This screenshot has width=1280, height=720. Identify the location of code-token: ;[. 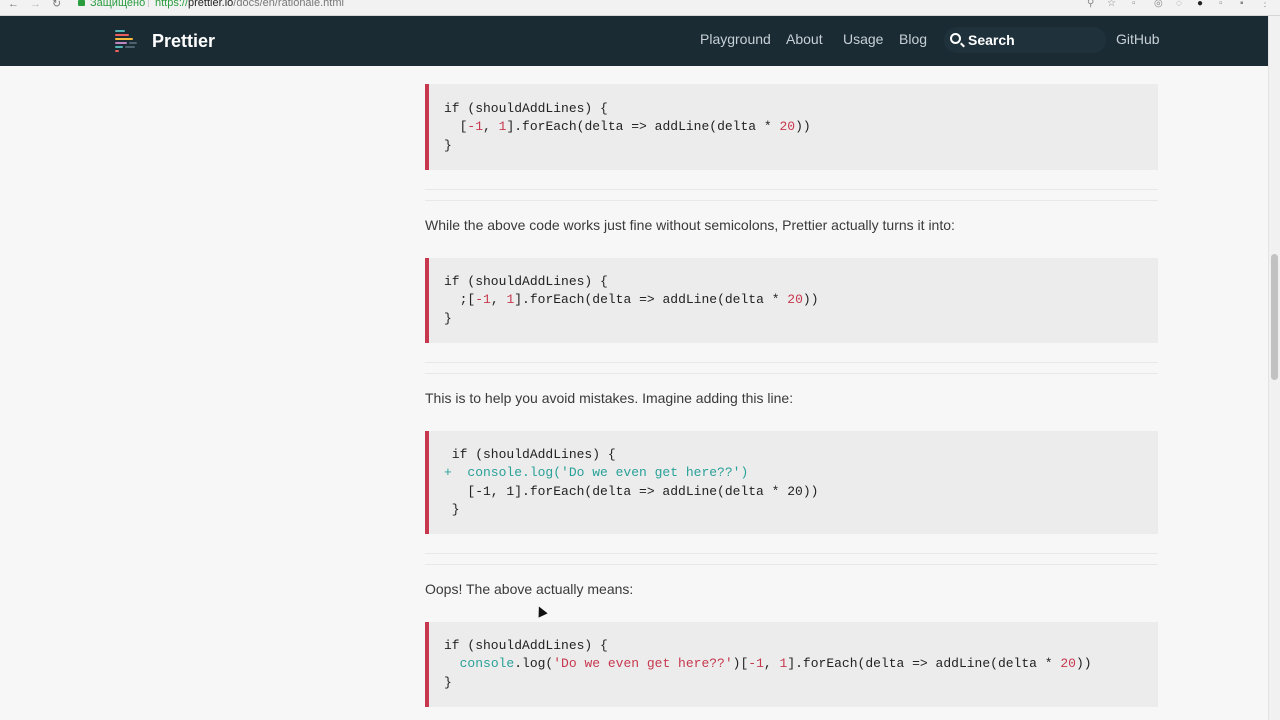
(460, 300).